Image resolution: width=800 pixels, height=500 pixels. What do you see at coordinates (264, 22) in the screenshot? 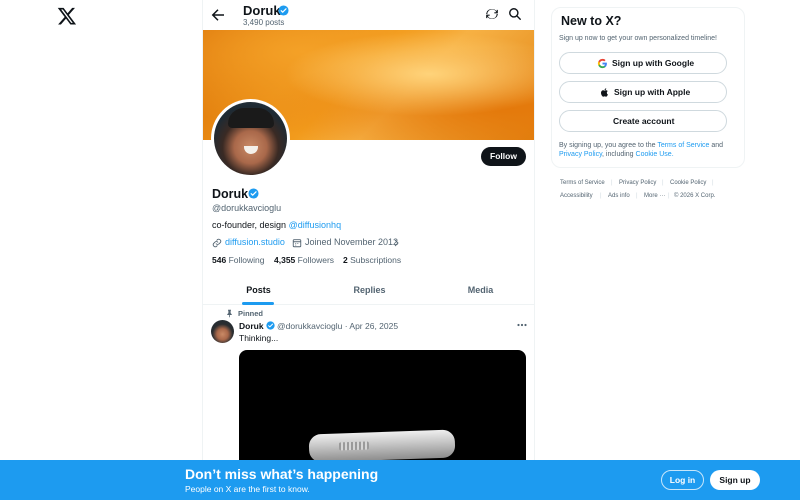
I see `header-posts-count: 3,490 posts` at bounding box center [264, 22].